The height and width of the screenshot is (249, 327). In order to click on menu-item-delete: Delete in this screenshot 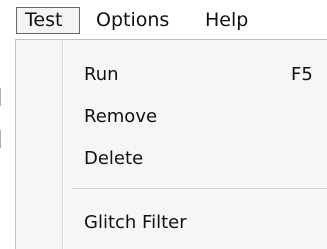, I will do `click(195, 159)`.